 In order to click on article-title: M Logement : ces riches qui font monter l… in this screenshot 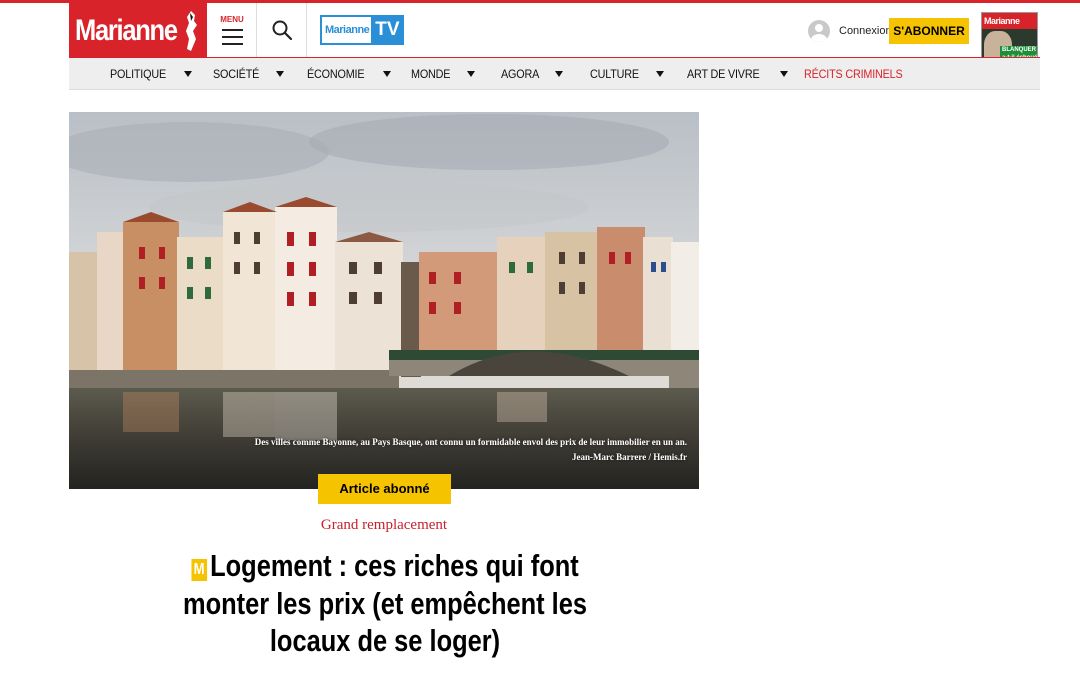, I will do `click(385, 603)`.